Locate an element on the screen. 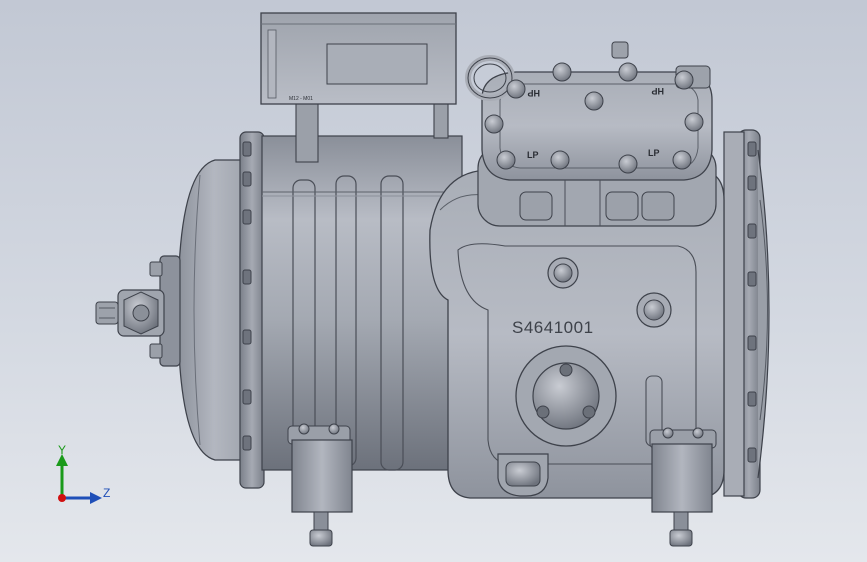 The height and width of the screenshot is (562, 867). y-axis-label: Y is located at coordinates (62, 450).